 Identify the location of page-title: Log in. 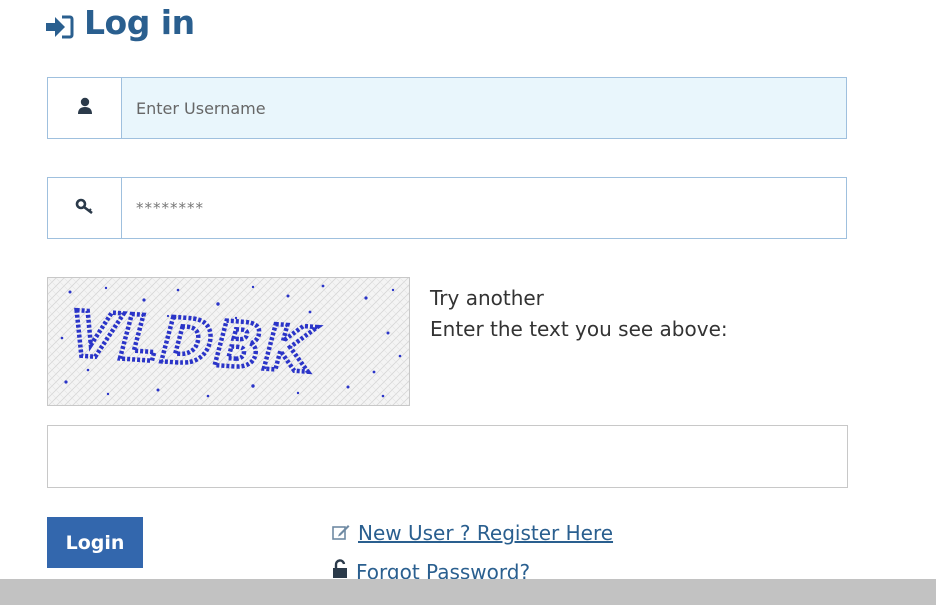
(119, 22).